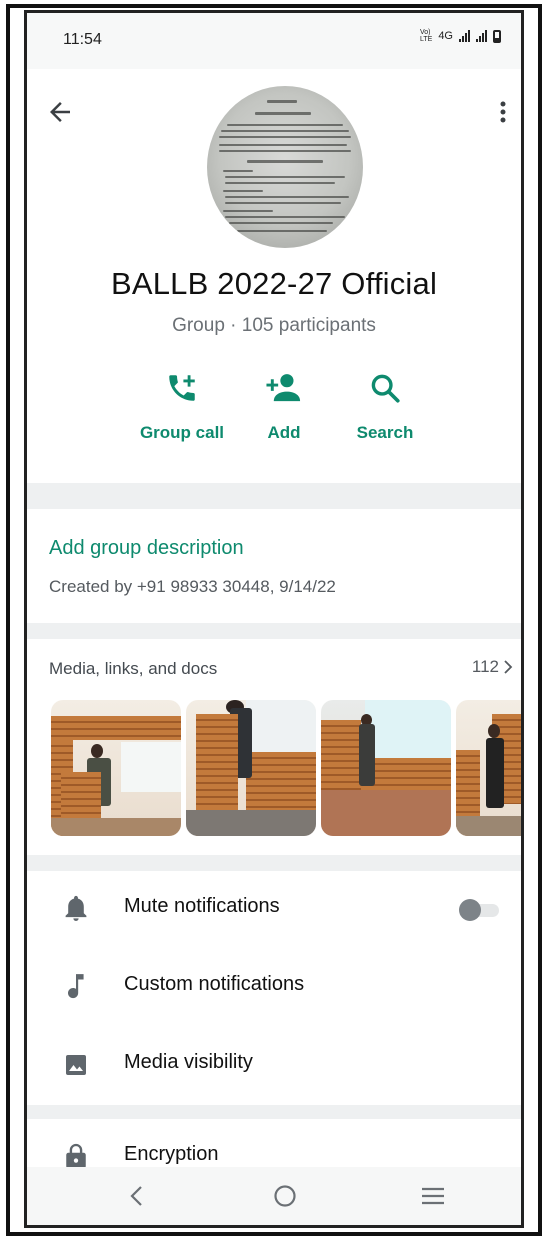 This screenshot has height=1242, width=550. I want to click on bell-icon, so click(76, 908).